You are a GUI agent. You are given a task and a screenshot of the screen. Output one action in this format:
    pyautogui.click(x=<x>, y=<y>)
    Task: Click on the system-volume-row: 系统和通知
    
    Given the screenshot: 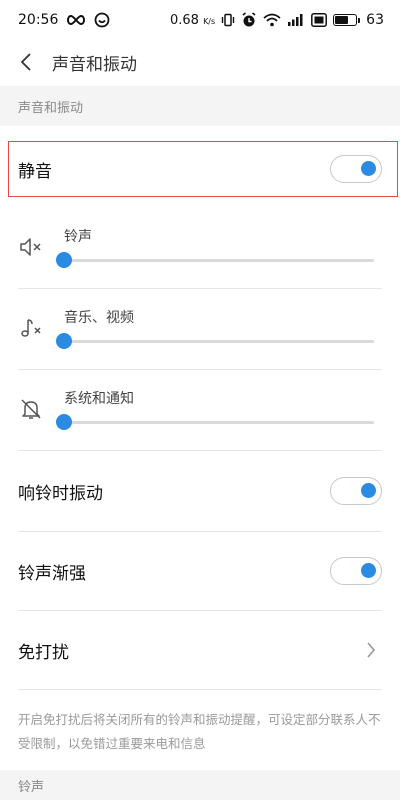 What is the action you would take?
    pyautogui.click(x=200, y=410)
    